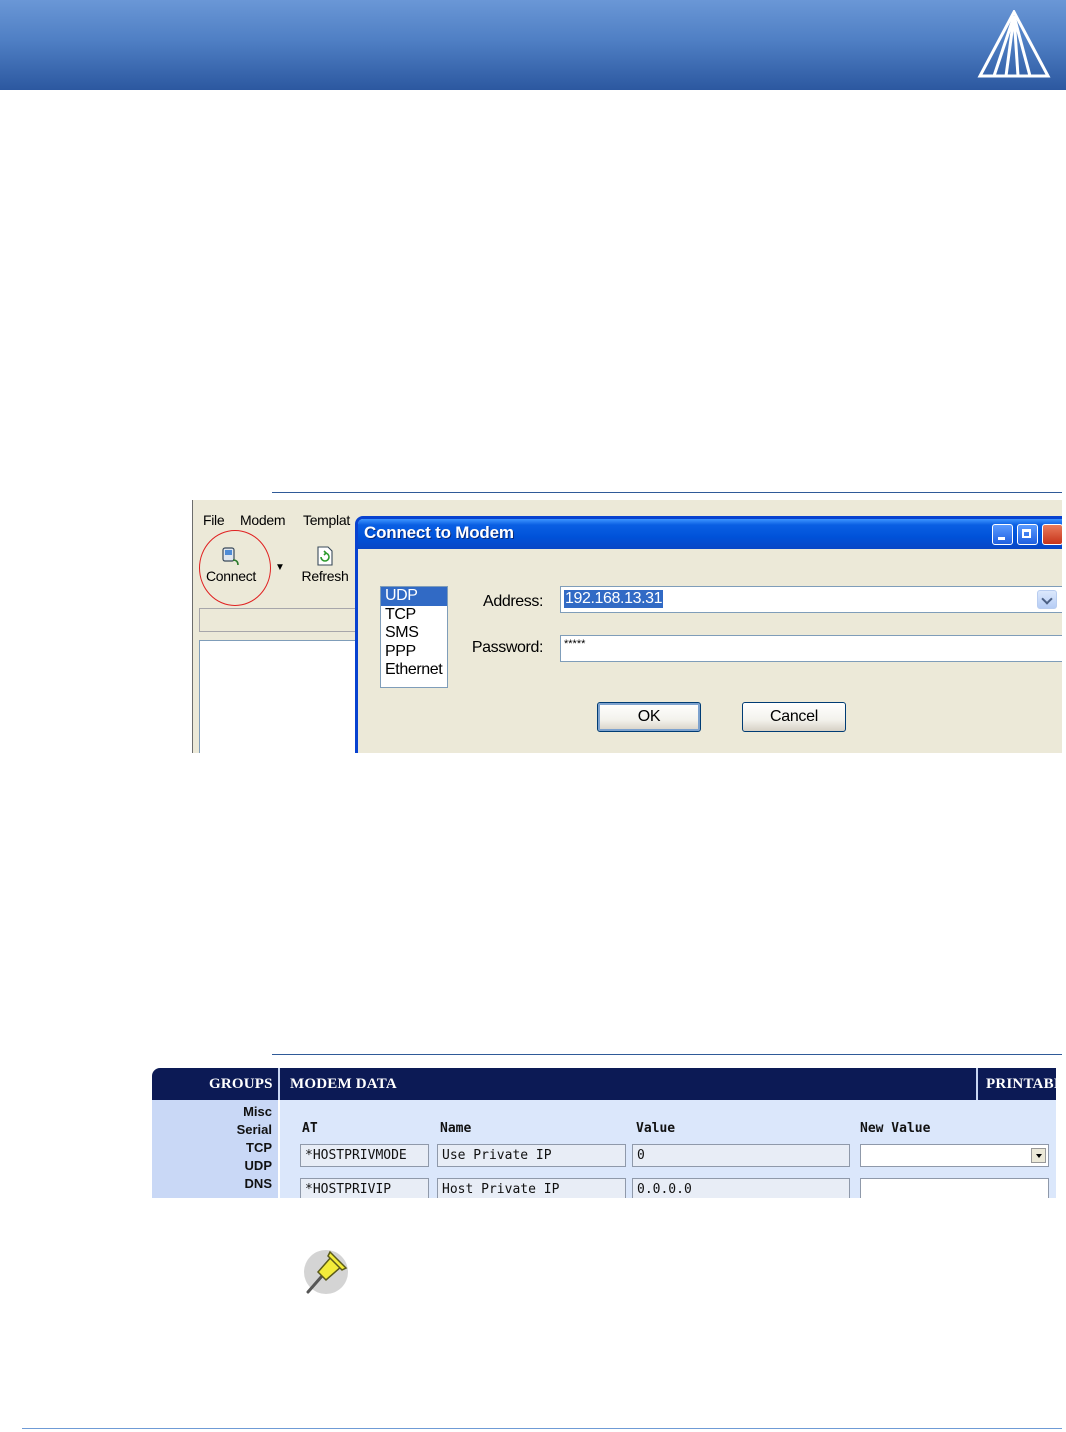 Image resolution: width=1066 pixels, height=1432 pixels. What do you see at coordinates (794, 717) in the screenshot?
I see `cancel-button: Cancel` at bounding box center [794, 717].